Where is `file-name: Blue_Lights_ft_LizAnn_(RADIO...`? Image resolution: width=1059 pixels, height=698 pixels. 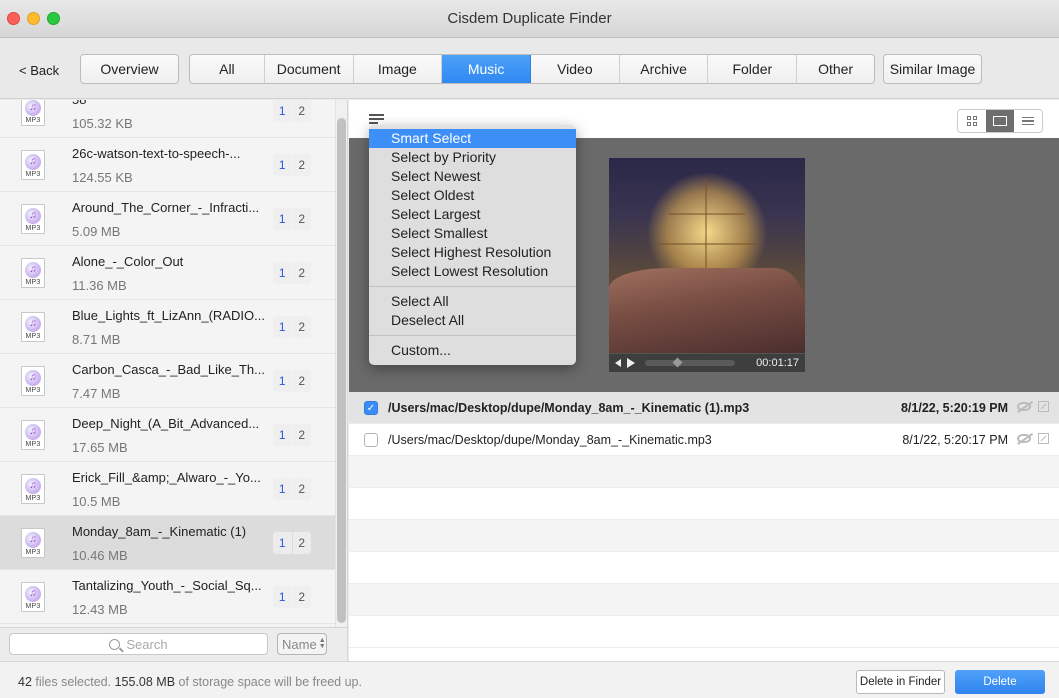 file-name: Blue_Lights_ft_LizAnn_(RADIO... is located at coordinates (168, 315).